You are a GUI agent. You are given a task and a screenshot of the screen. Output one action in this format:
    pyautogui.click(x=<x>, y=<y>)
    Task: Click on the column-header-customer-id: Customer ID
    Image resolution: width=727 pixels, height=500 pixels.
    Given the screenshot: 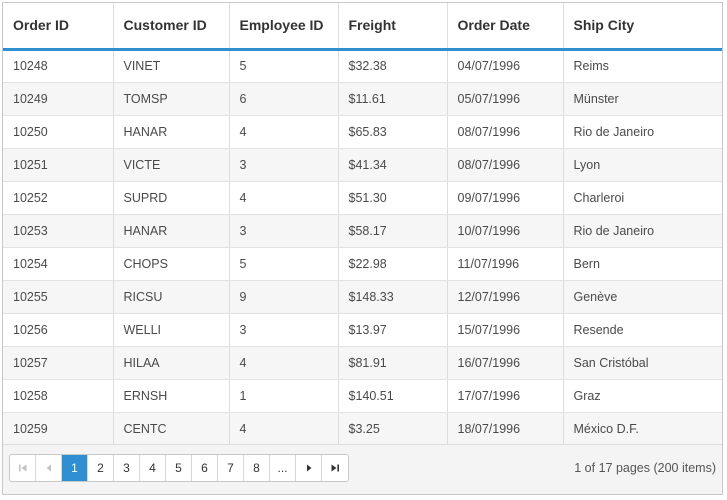 What is the action you would take?
    pyautogui.click(x=171, y=27)
    